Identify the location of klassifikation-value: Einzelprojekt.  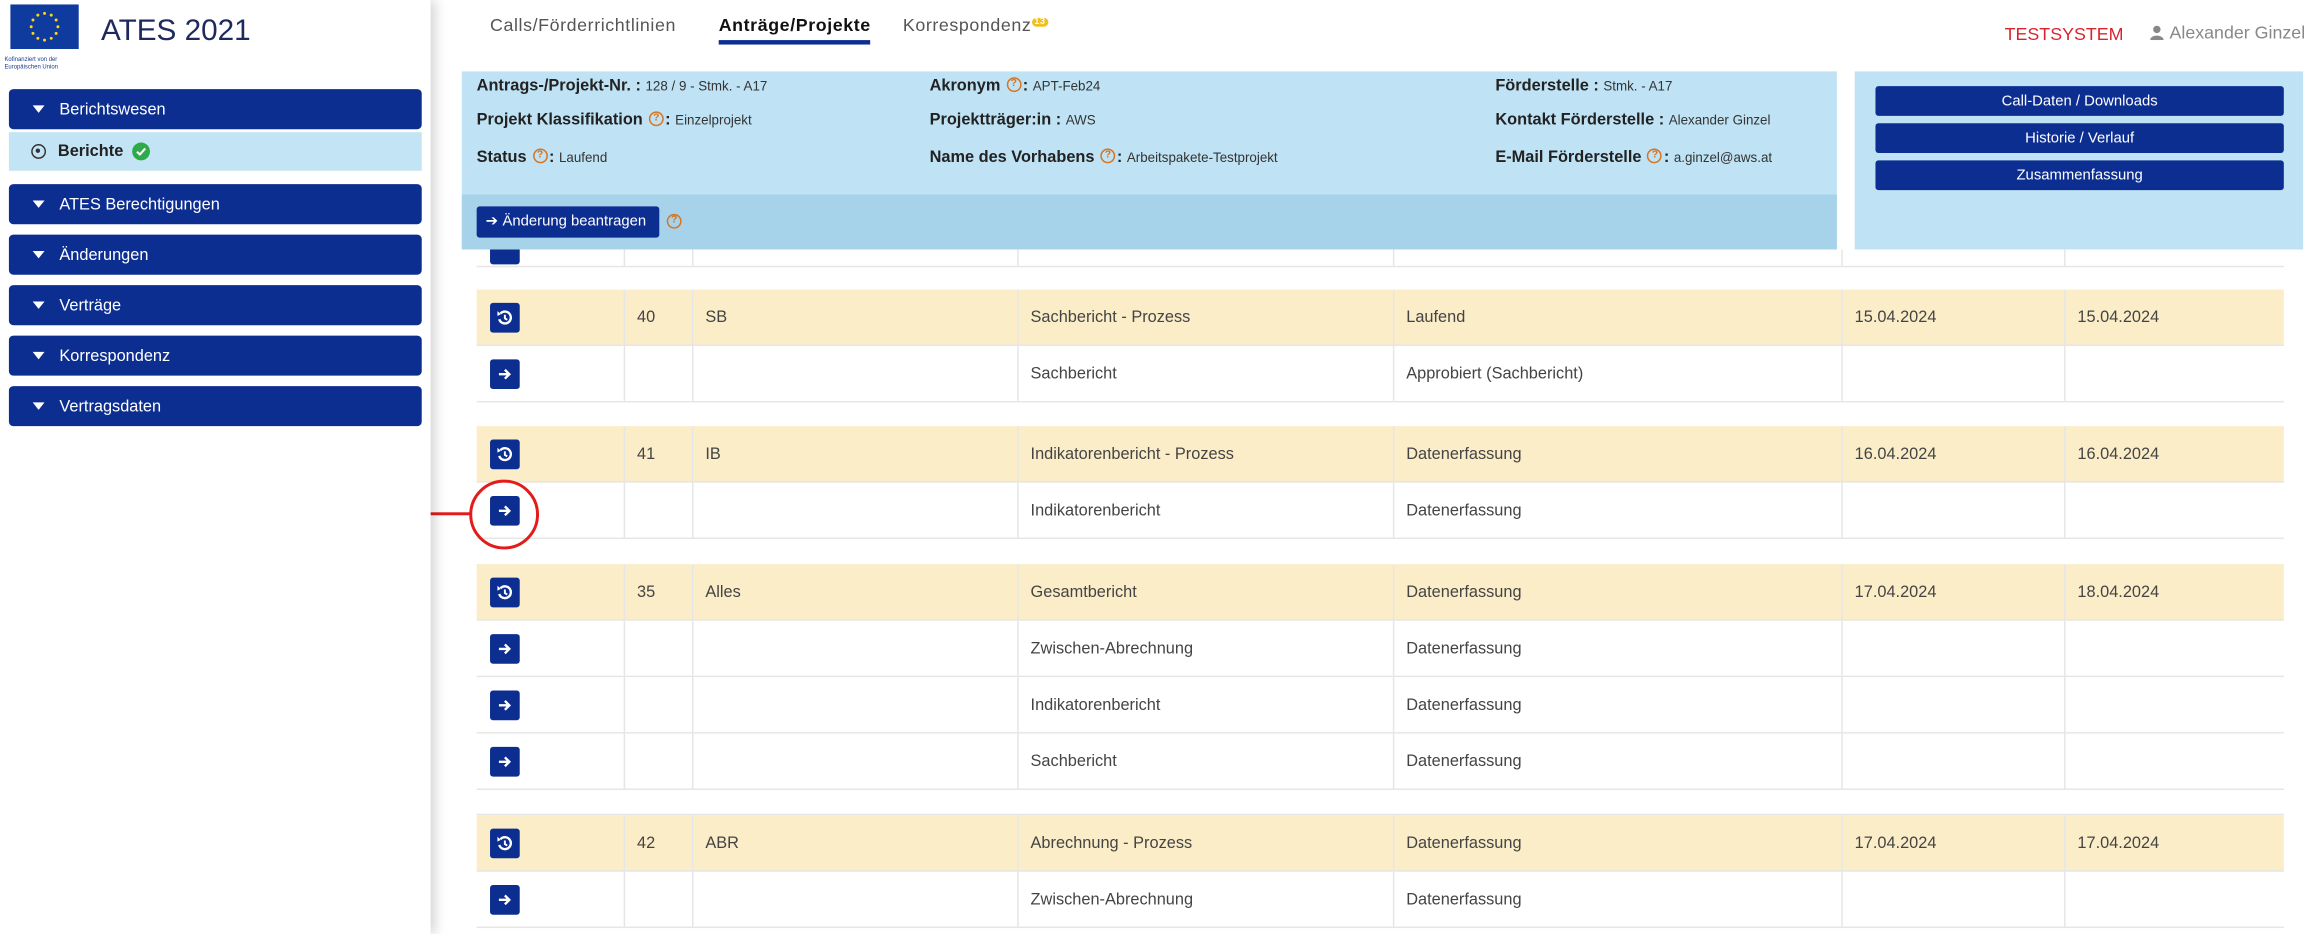
(713, 120).